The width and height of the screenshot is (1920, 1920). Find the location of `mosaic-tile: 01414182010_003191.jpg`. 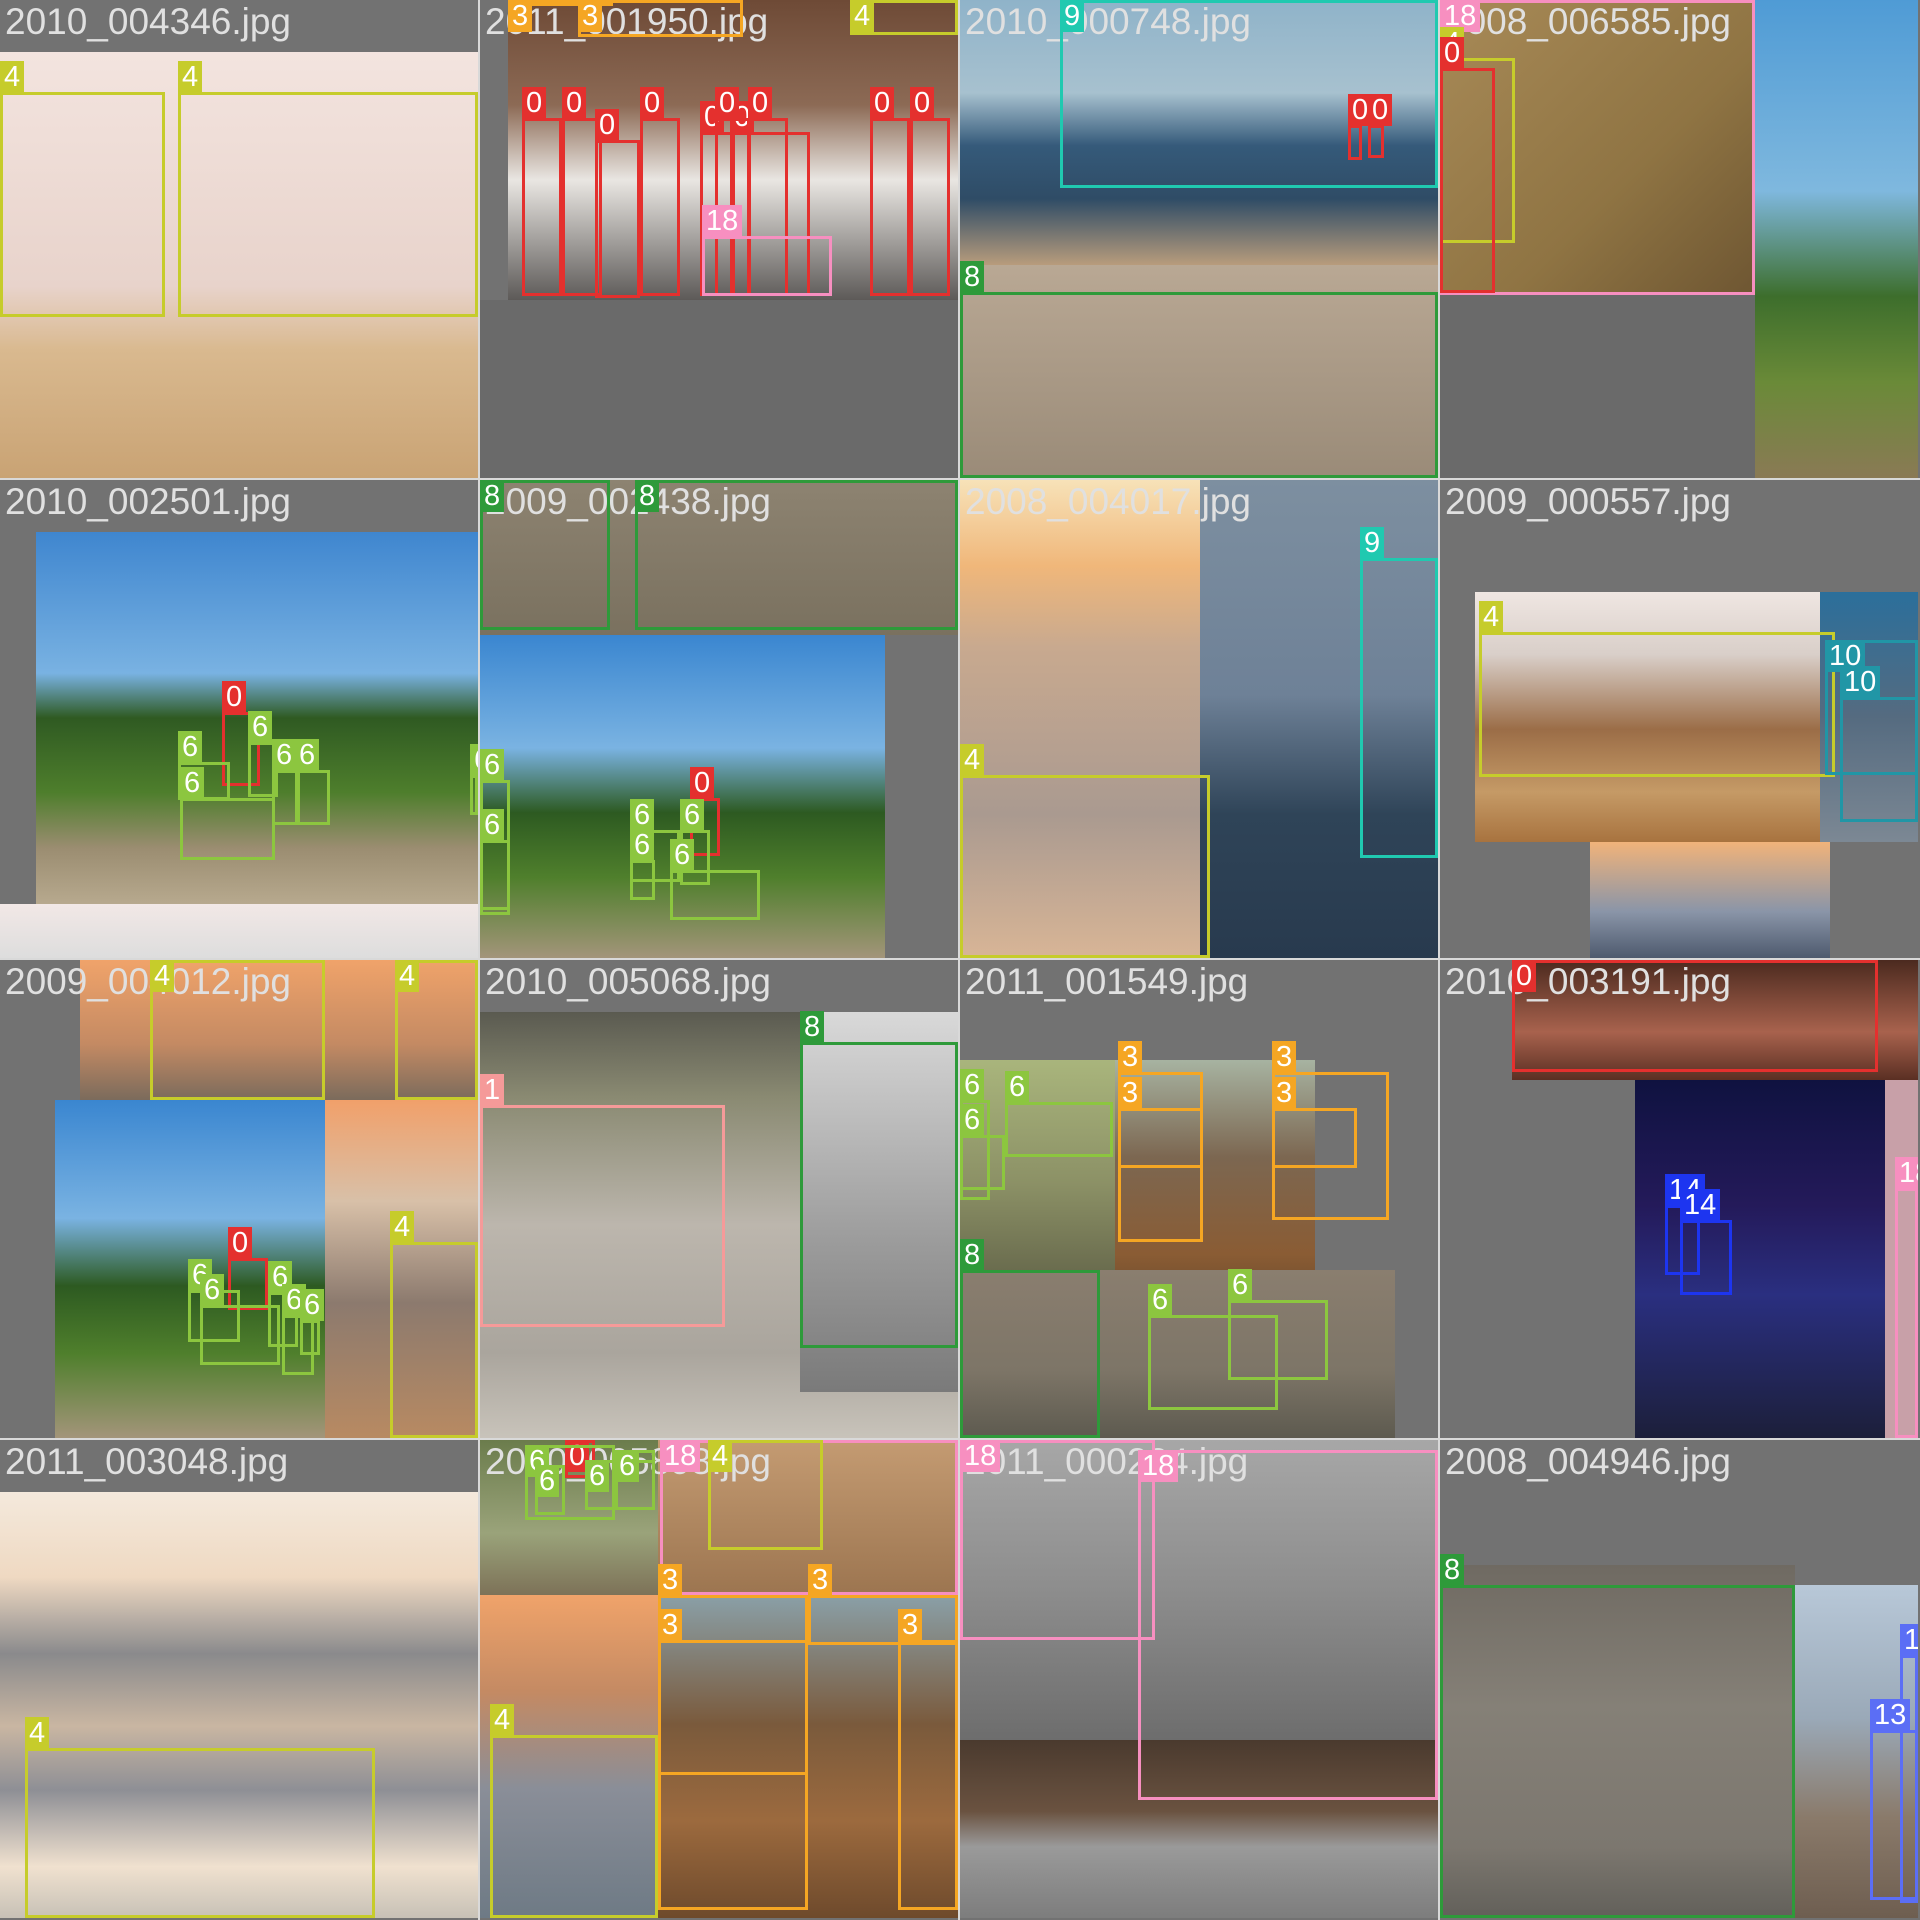

mosaic-tile: 01414182010_003191.jpg is located at coordinates (1679, 1199).